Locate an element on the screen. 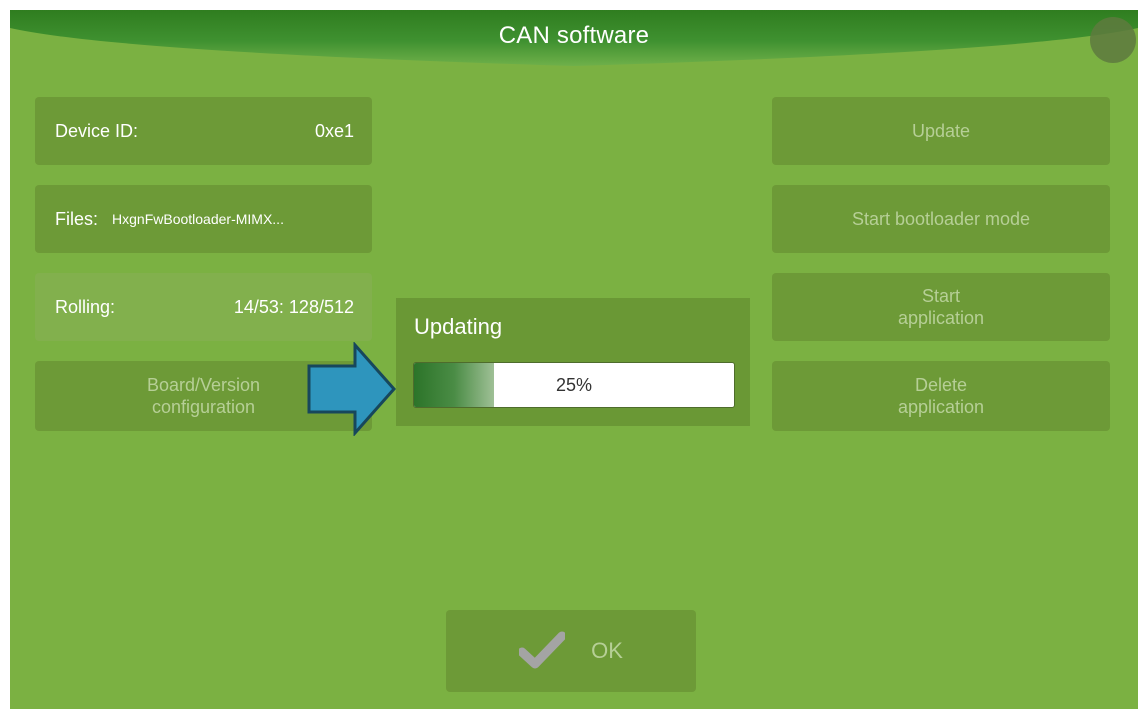 This screenshot has height=709, width=1138. device-id-field: Device ID: 0xe1 is located at coordinates (203, 131).